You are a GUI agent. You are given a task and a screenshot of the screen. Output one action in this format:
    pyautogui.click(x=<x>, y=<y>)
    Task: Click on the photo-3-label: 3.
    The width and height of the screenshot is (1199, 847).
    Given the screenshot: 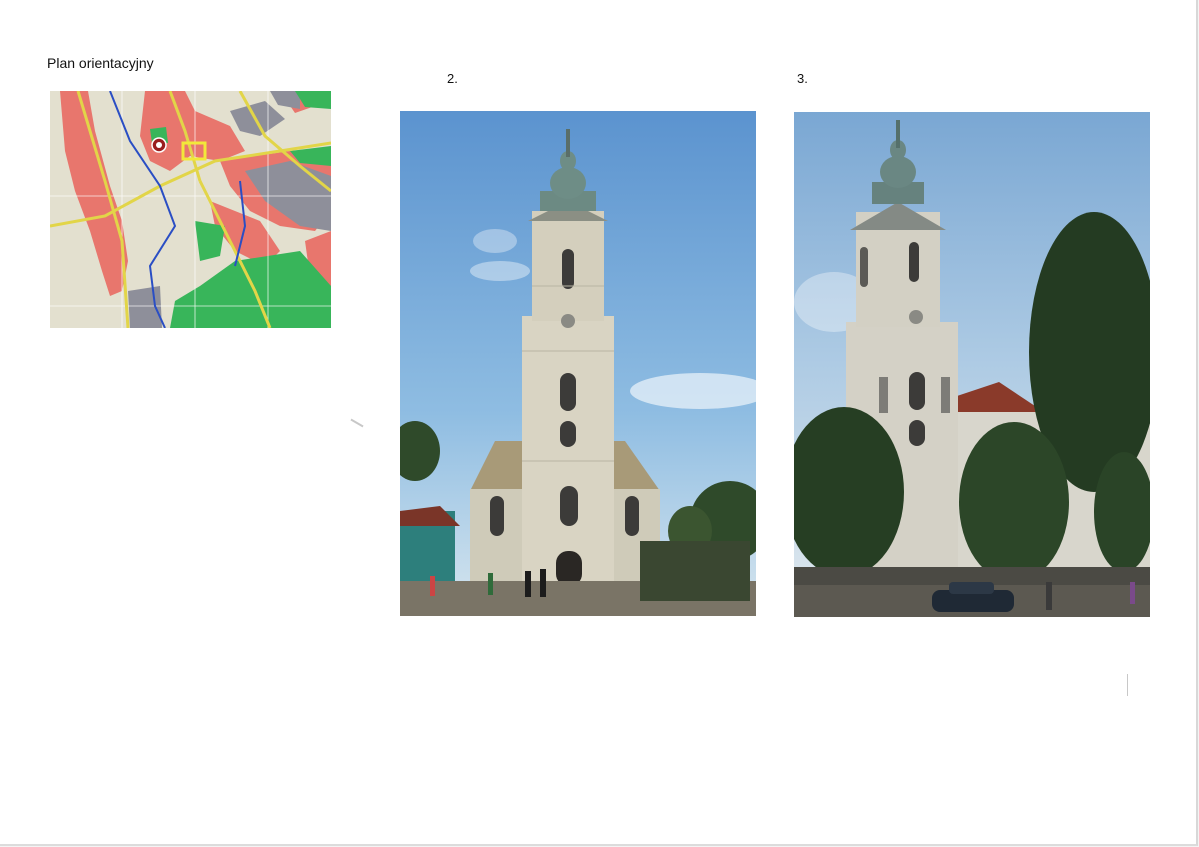 What is the action you would take?
    pyautogui.click(x=802, y=78)
    